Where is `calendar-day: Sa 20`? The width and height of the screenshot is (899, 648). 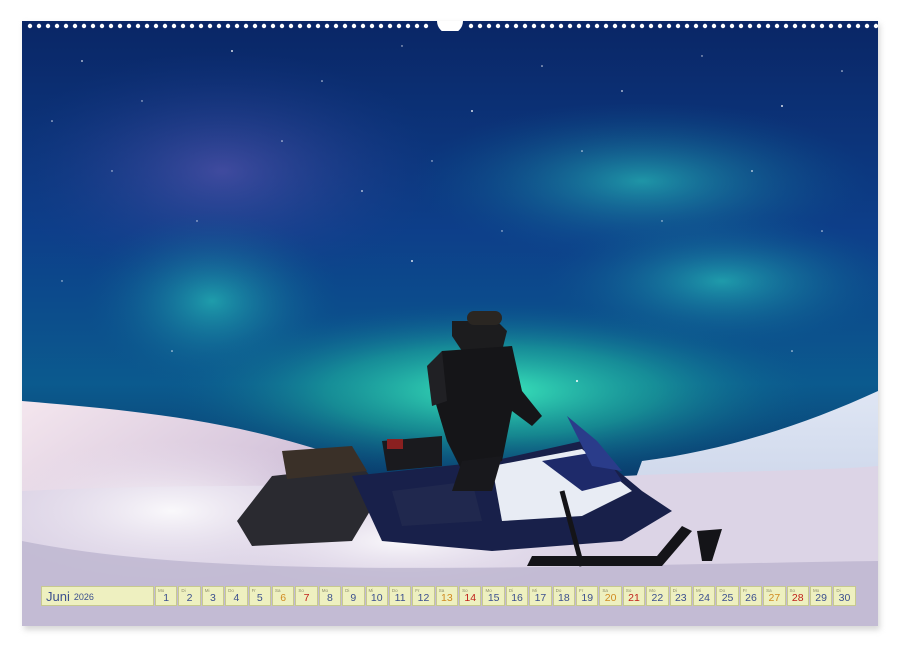 calendar-day: Sa 20 is located at coordinates (610, 596).